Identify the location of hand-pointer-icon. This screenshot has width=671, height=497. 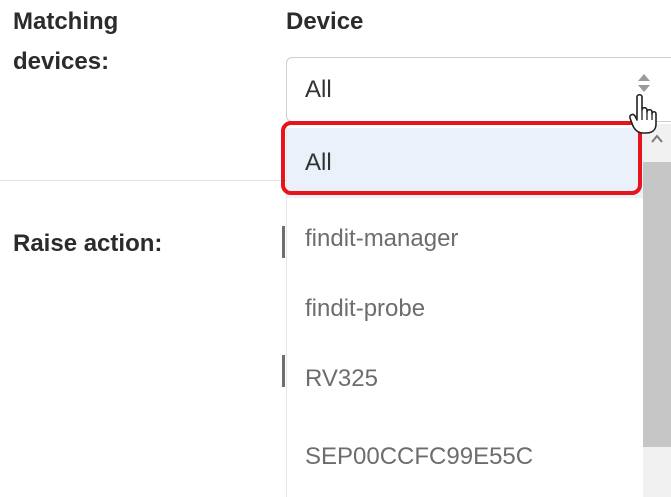
(643, 113).